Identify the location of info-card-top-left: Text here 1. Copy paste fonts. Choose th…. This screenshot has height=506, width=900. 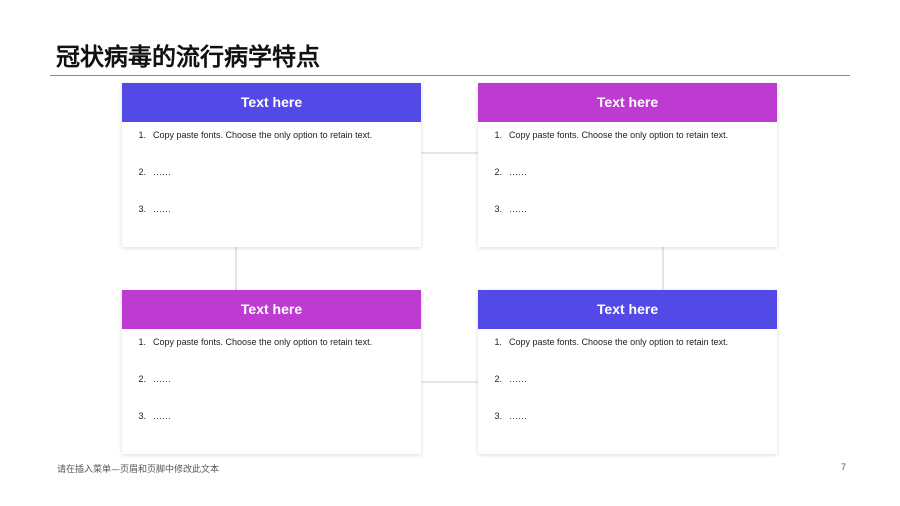
(271, 165).